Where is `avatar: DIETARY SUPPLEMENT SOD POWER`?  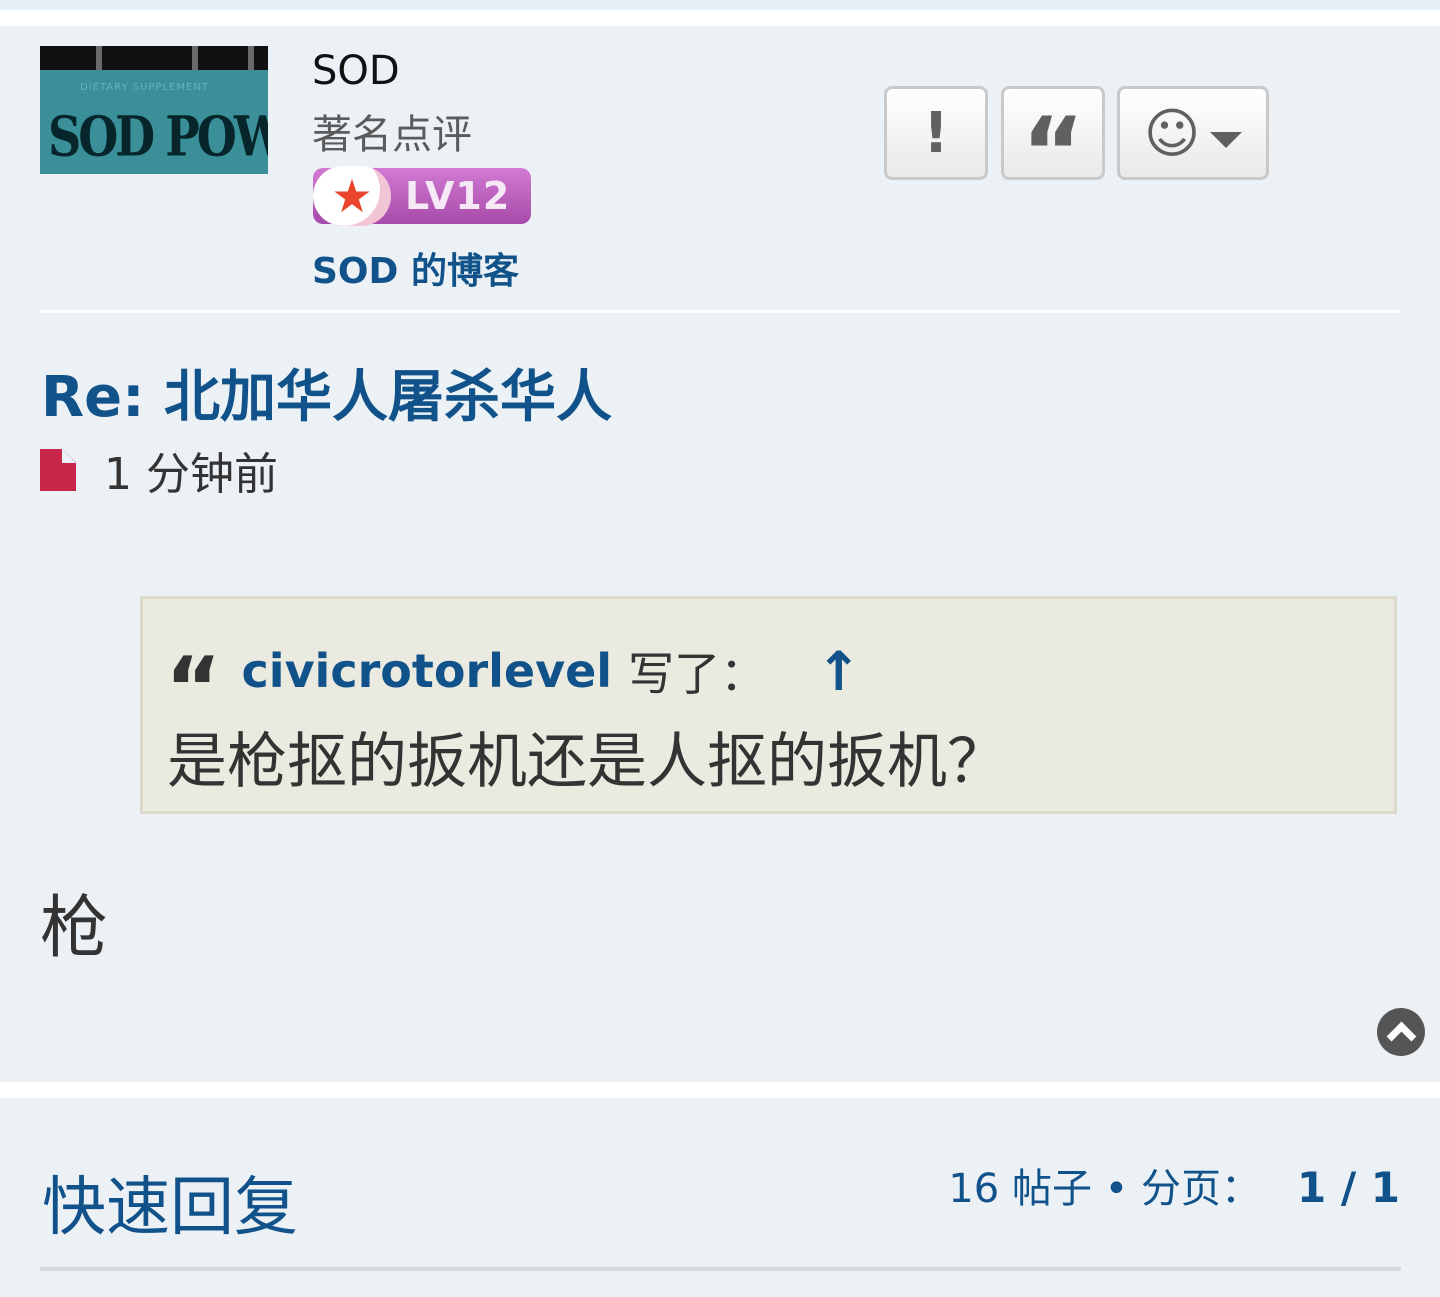
avatar: DIETARY SUPPLEMENT SOD POWER is located at coordinates (154, 110).